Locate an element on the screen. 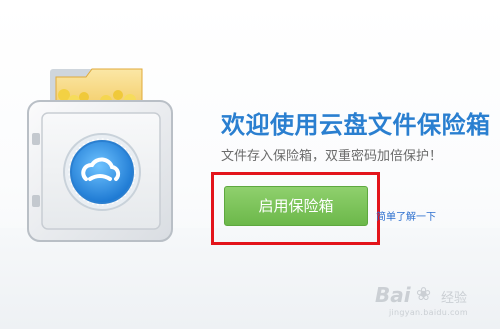  page-subtitle: 文件存入保险箱，双重密码加倍保护！ is located at coordinates (332, 156).